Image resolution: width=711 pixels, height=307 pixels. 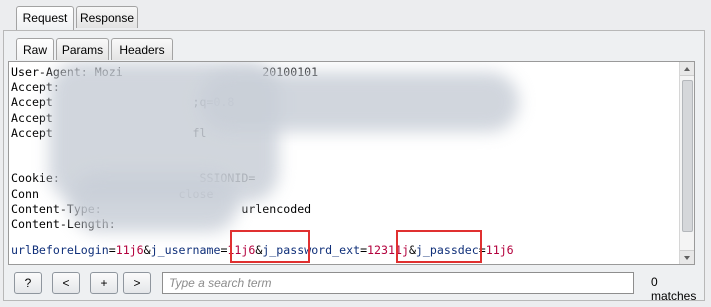 I want to click on tab-request: Request, so click(x=45, y=18).